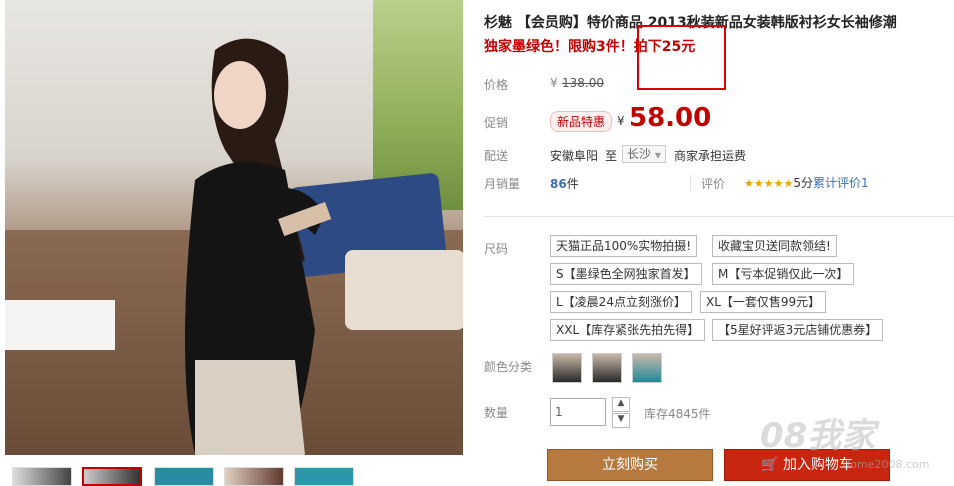 The width and height of the screenshot is (954, 486). I want to click on quantity-label: 数量, so click(496, 413).